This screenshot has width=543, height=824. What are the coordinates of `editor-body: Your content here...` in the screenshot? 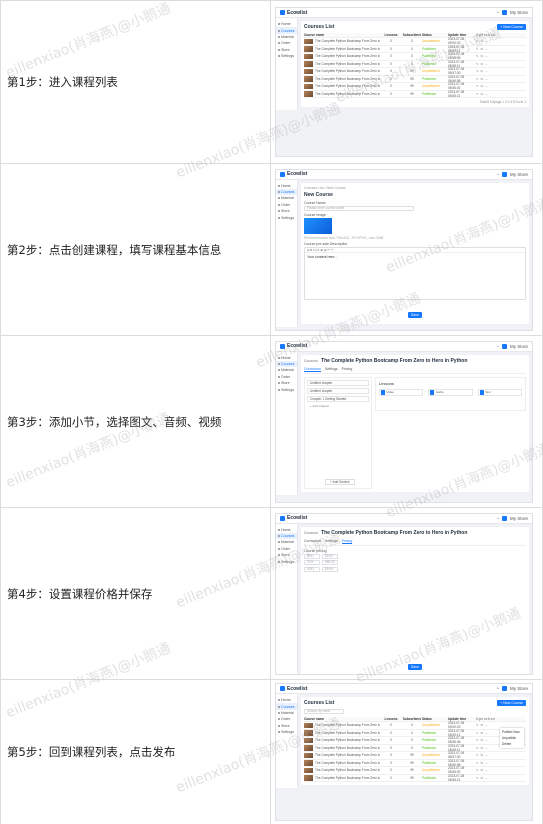 It's located at (415, 276).